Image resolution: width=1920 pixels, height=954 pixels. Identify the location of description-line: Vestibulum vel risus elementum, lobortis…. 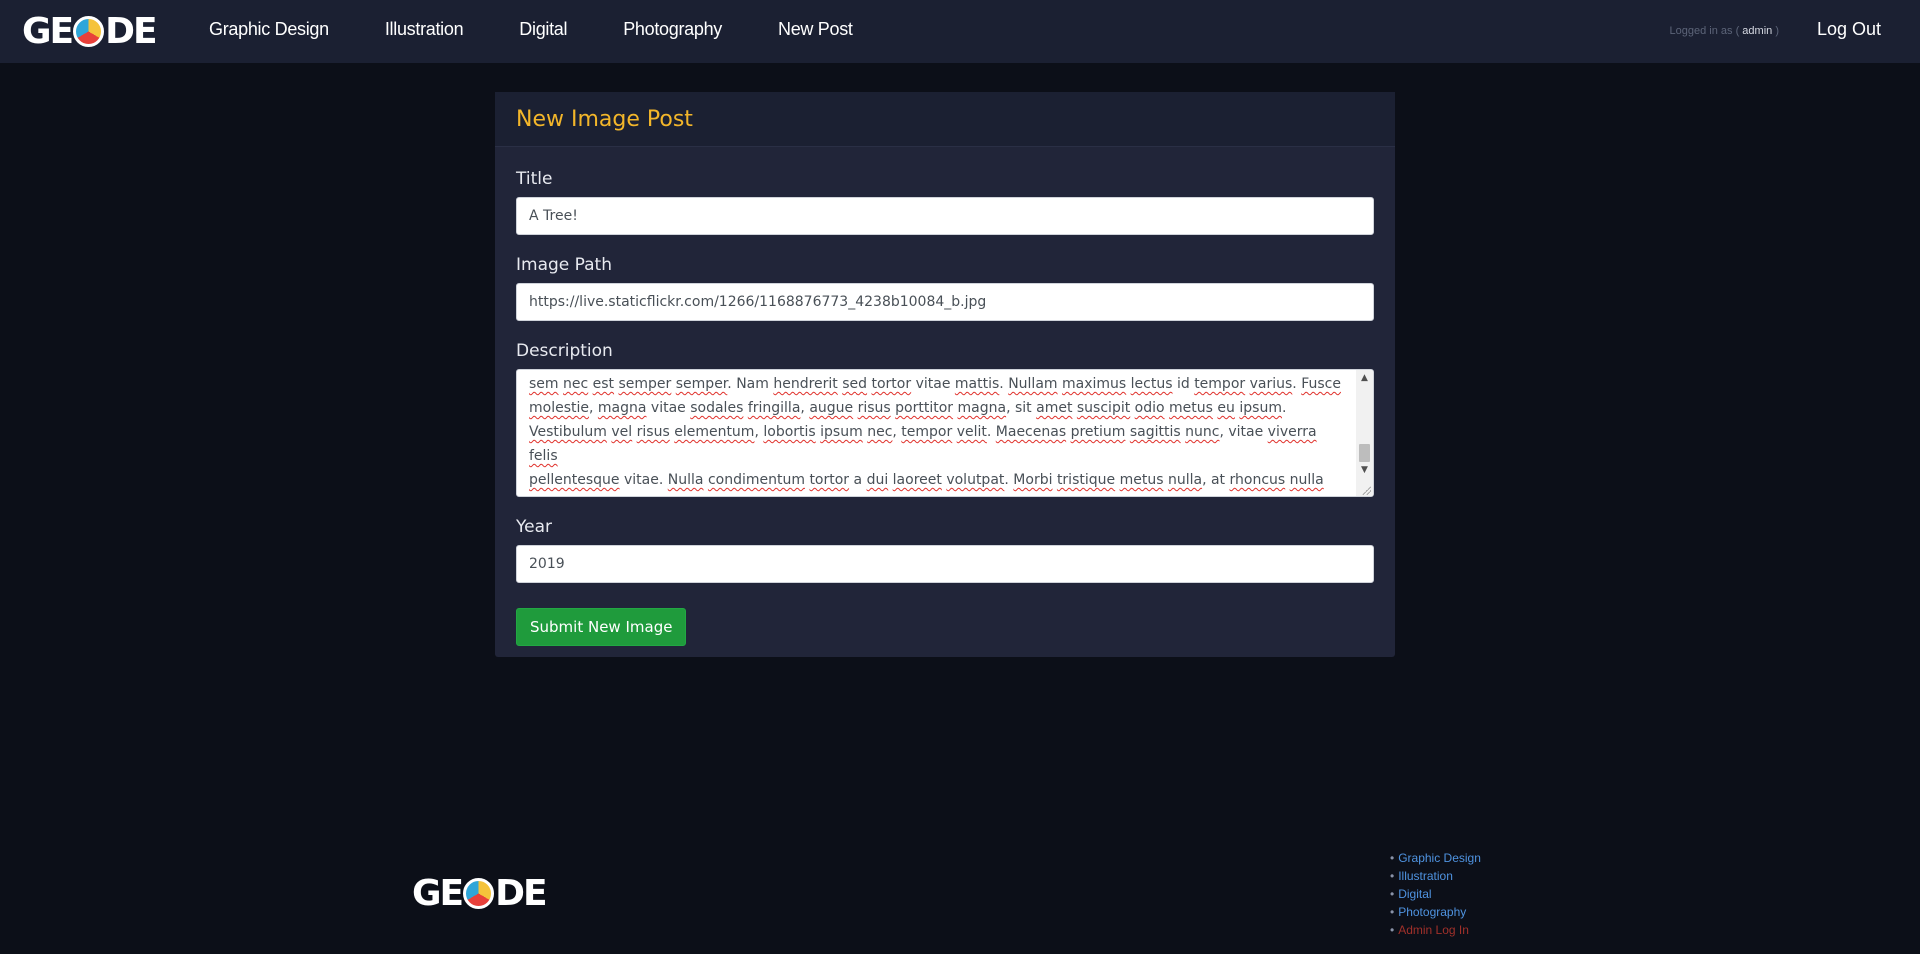
(923, 444).